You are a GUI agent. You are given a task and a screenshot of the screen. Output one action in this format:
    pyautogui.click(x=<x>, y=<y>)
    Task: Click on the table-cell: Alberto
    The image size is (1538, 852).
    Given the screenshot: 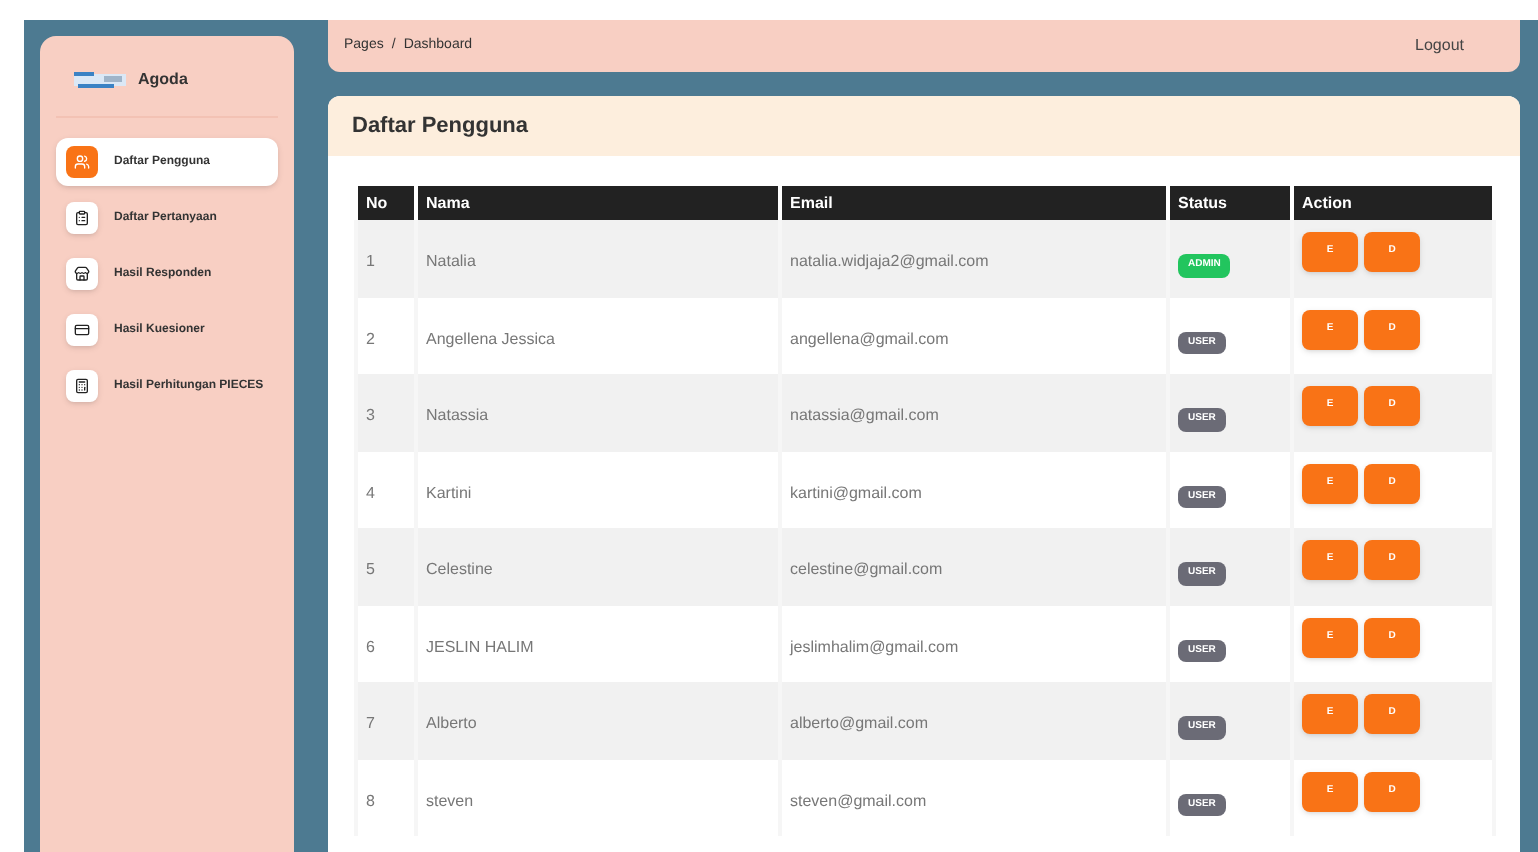 What is the action you would take?
    pyautogui.click(x=451, y=723)
    